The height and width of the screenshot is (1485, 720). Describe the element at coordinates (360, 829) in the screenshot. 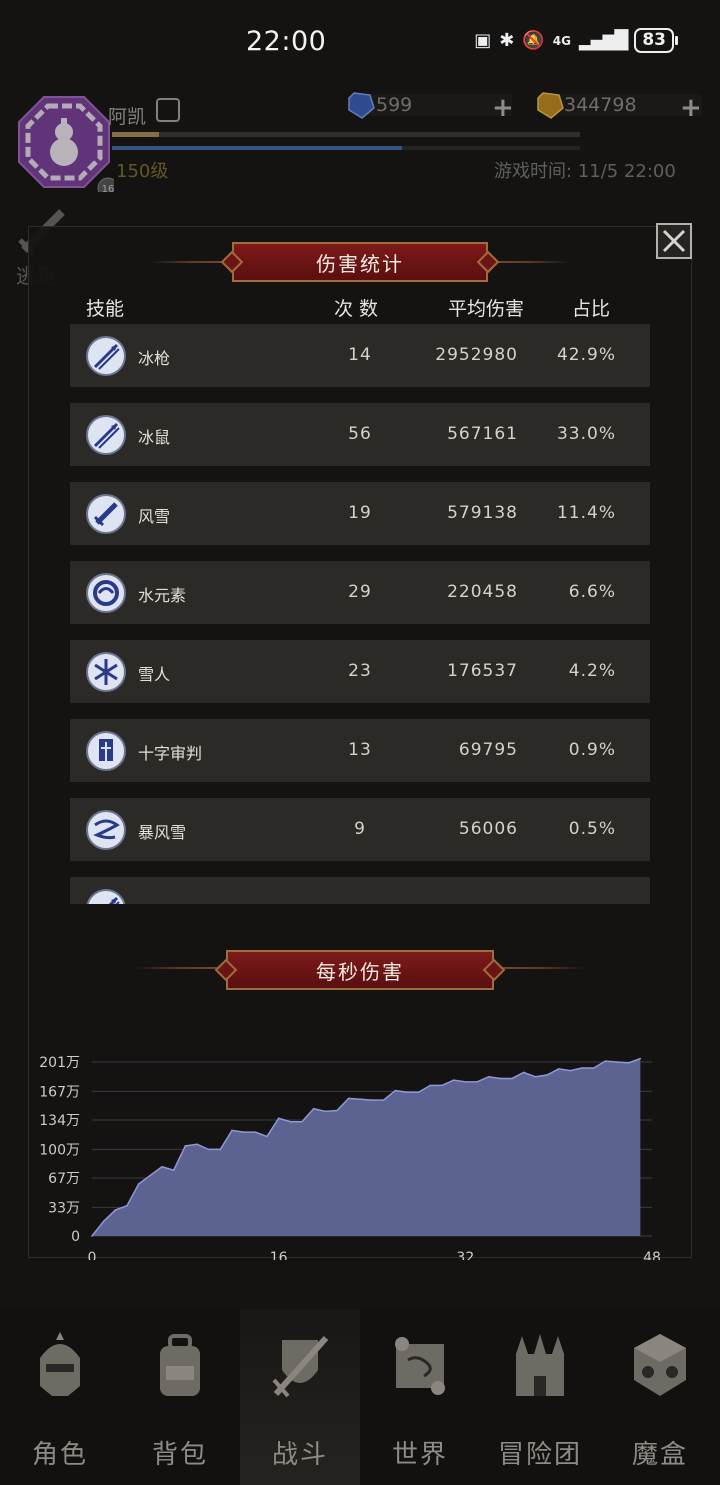

I see `skill-row: 暴风雪 9 56006 0.5%` at that location.